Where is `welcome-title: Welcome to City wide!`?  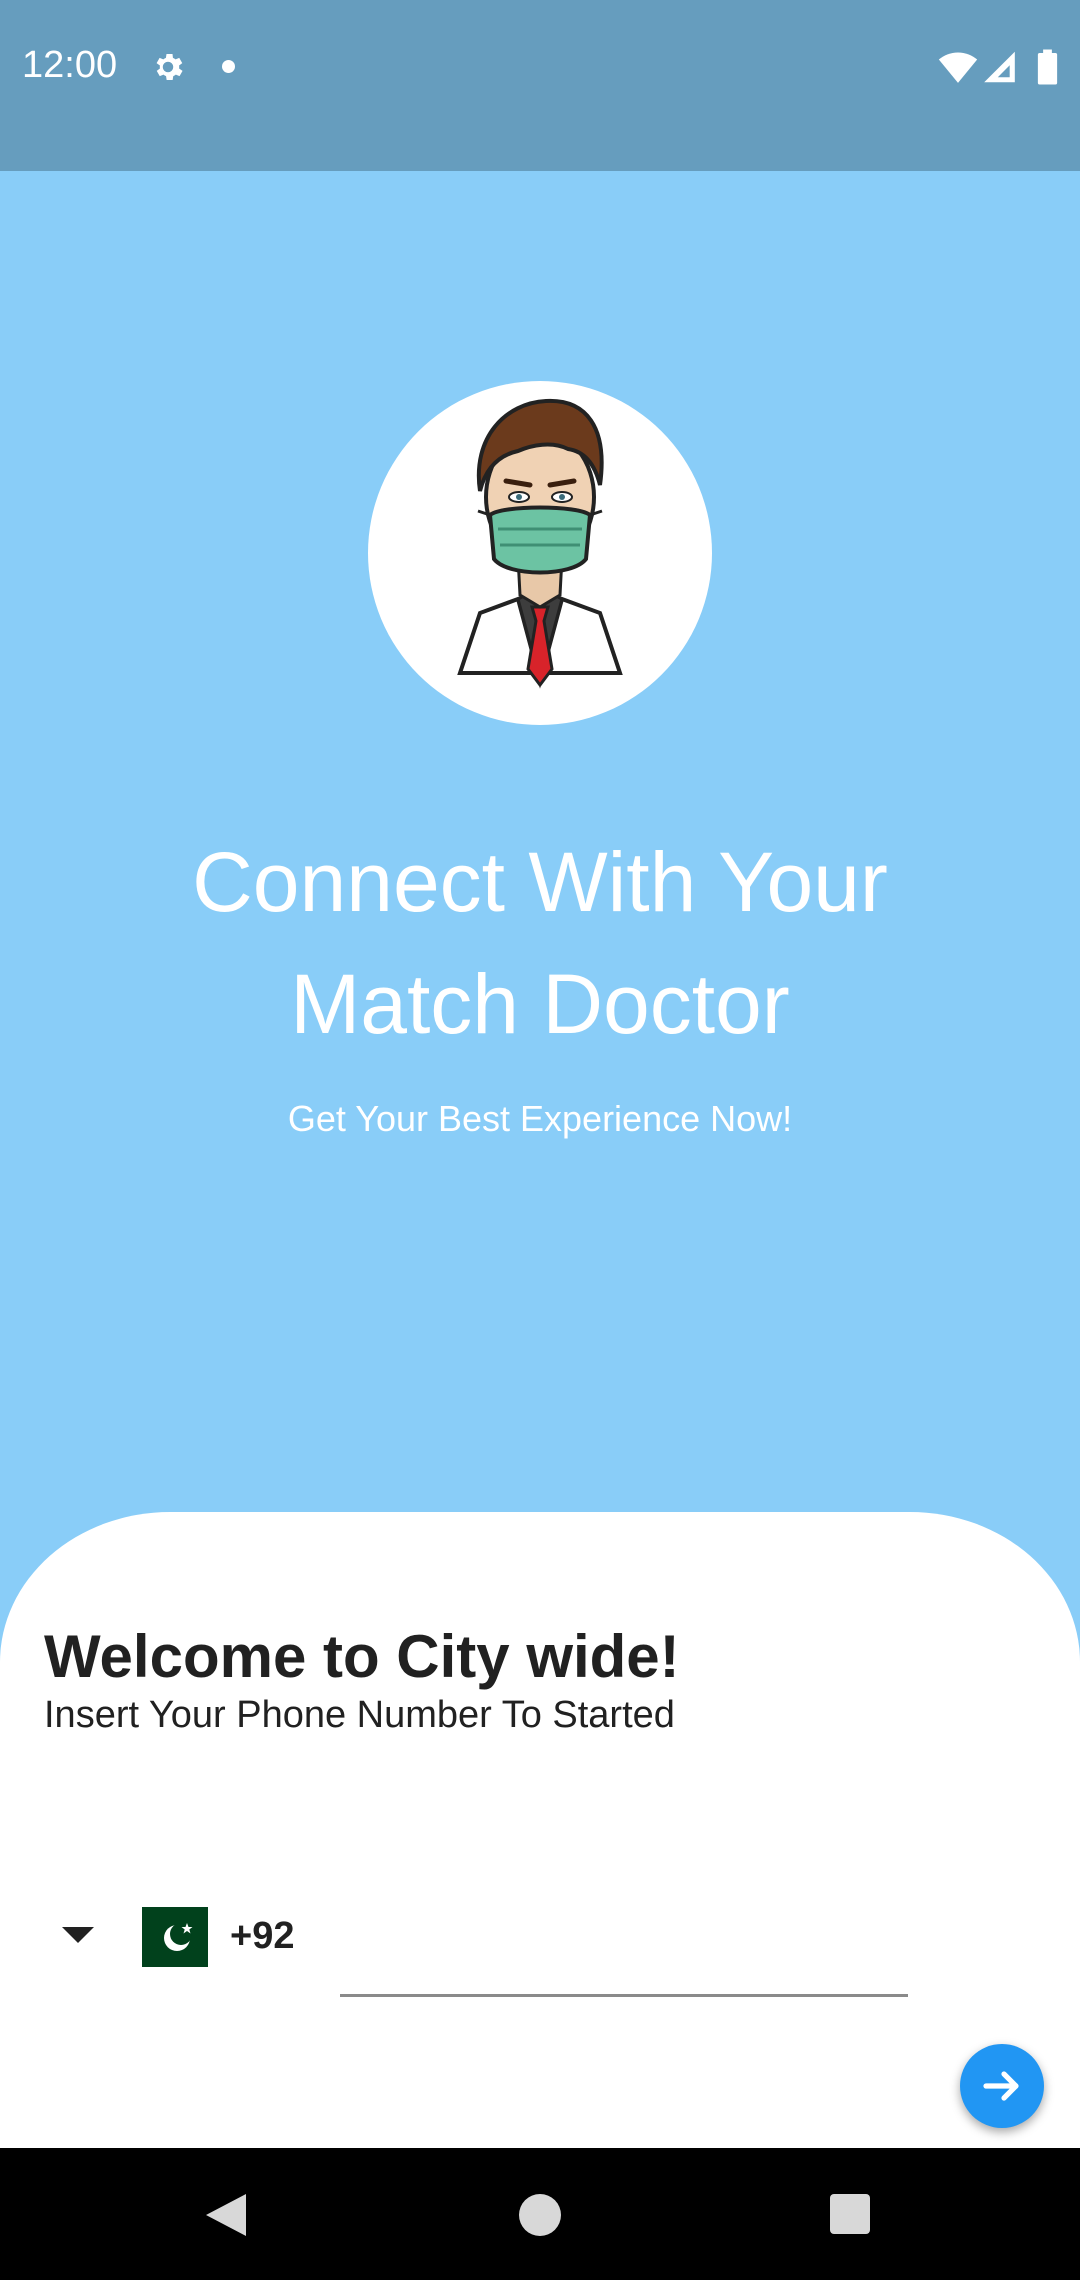 welcome-title: Welcome to City wide! is located at coordinates (362, 1656).